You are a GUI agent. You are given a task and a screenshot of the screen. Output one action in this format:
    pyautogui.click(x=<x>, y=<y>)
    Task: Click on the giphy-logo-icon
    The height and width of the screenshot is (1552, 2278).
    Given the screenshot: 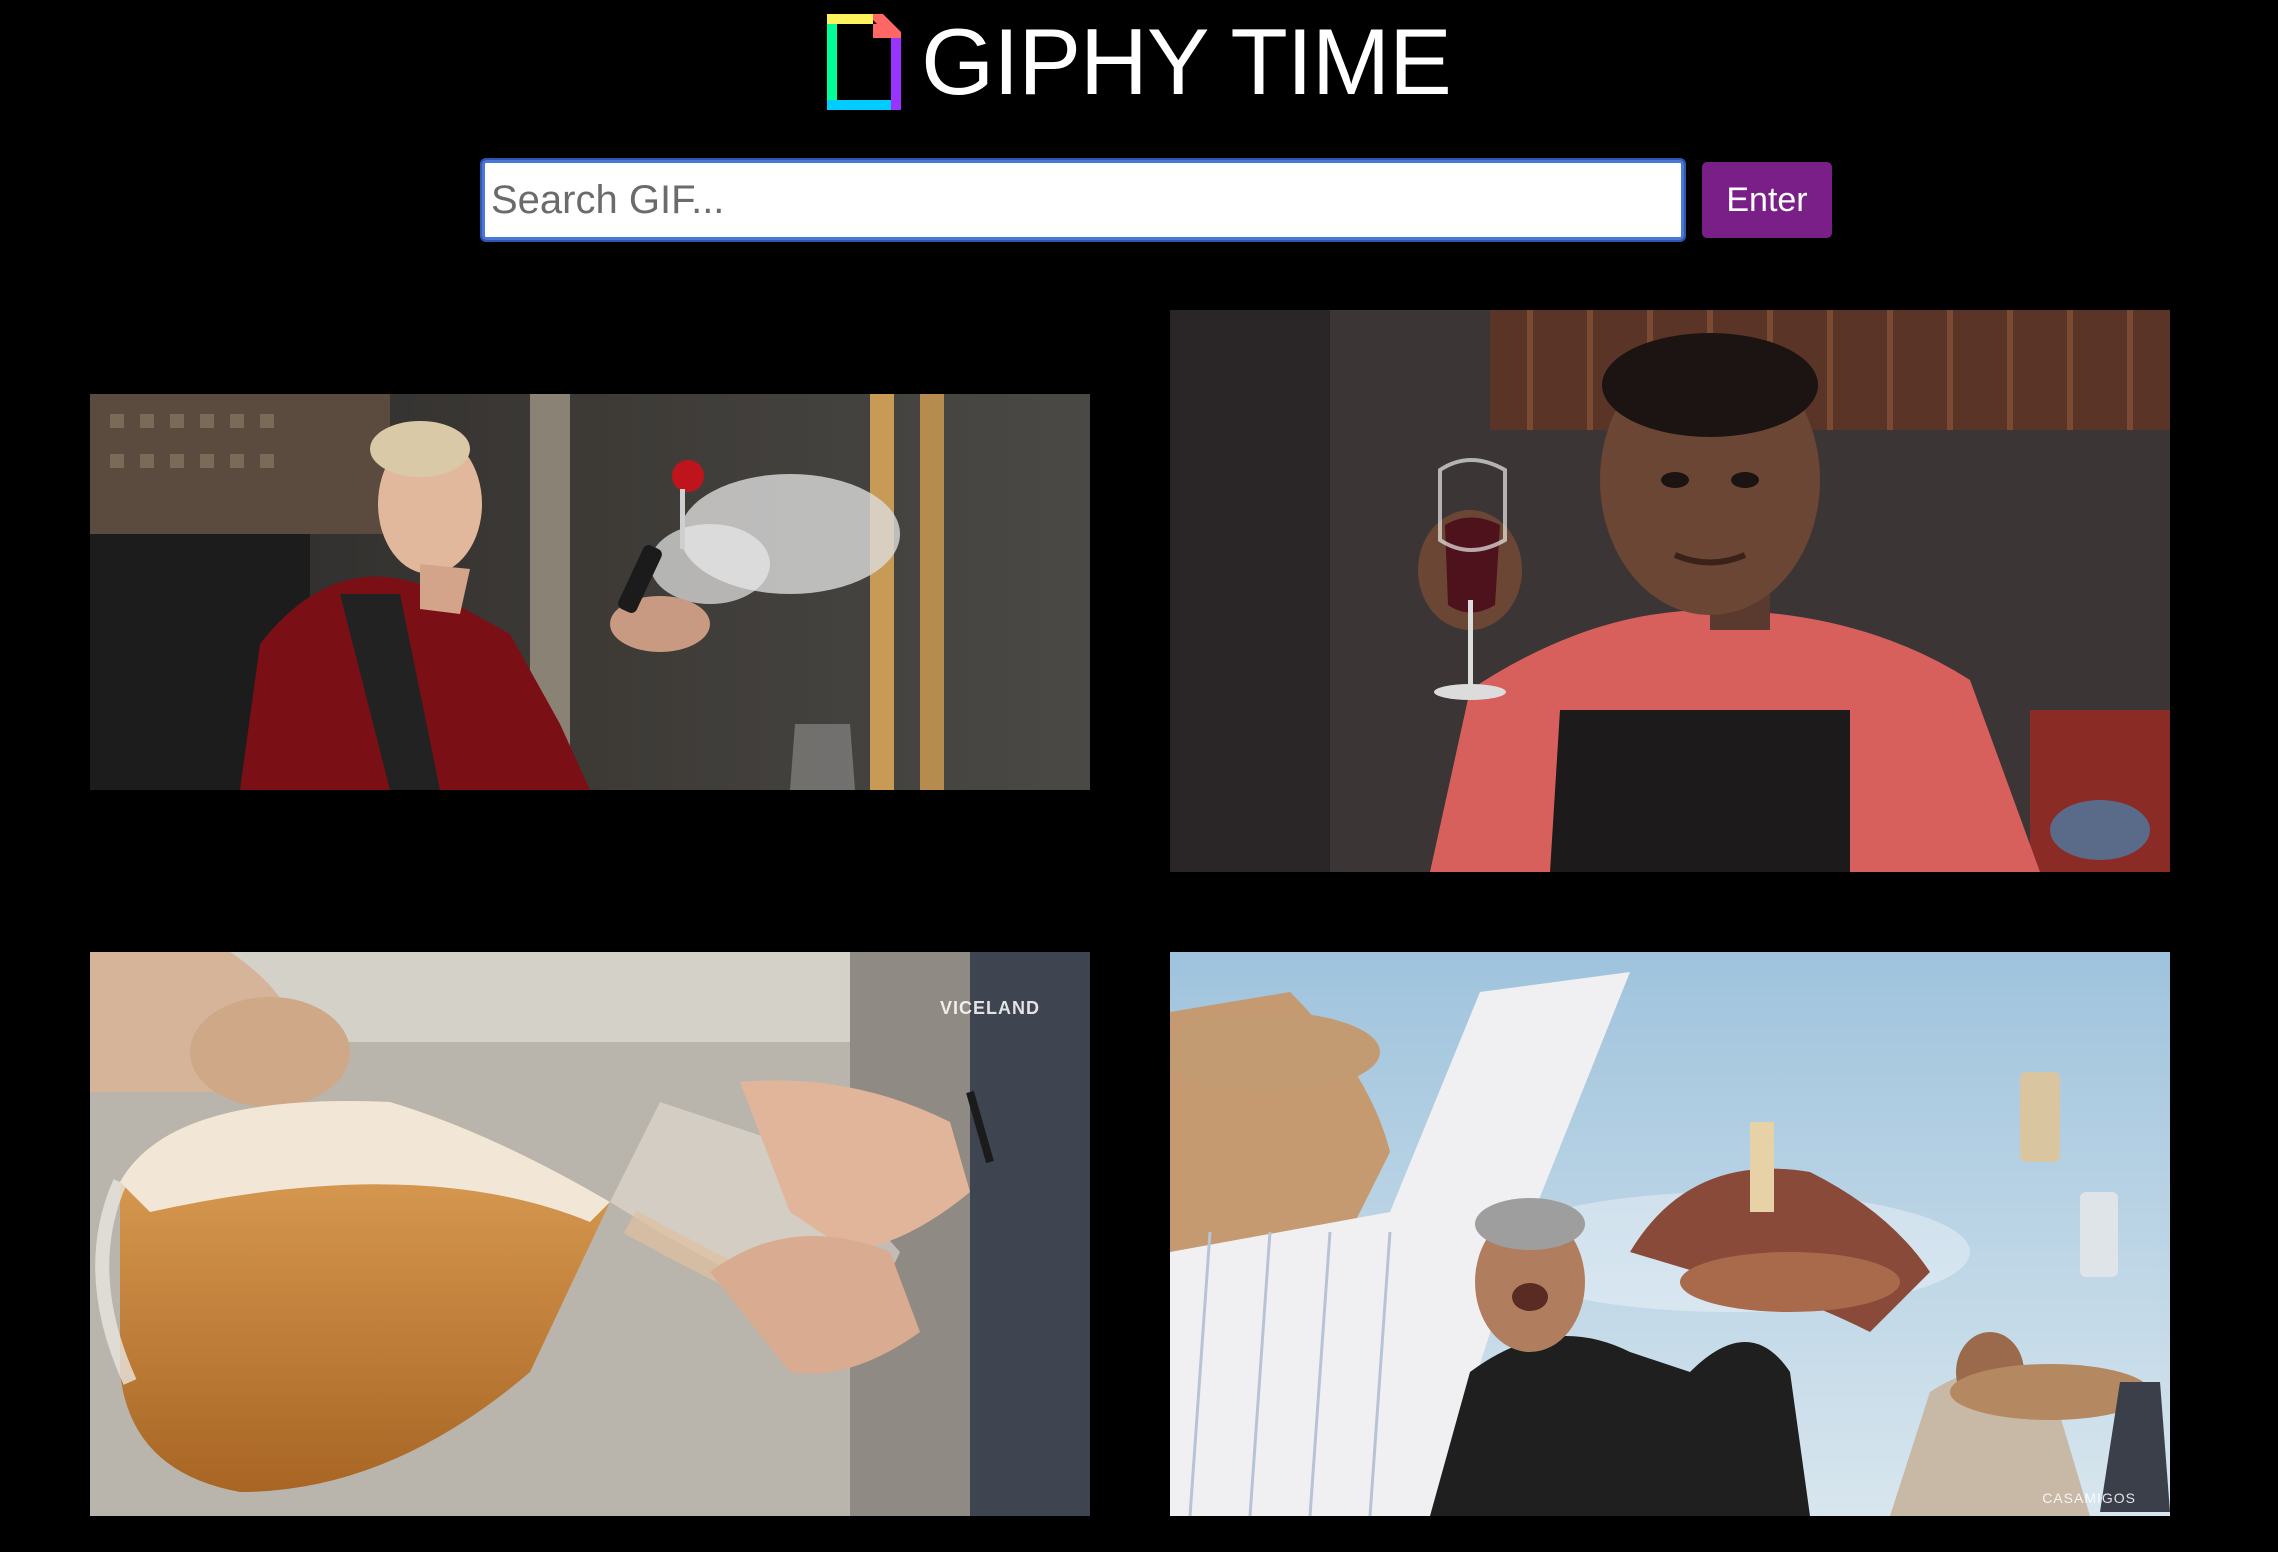 What is the action you would take?
    pyautogui.click(x=864, y=62)
    